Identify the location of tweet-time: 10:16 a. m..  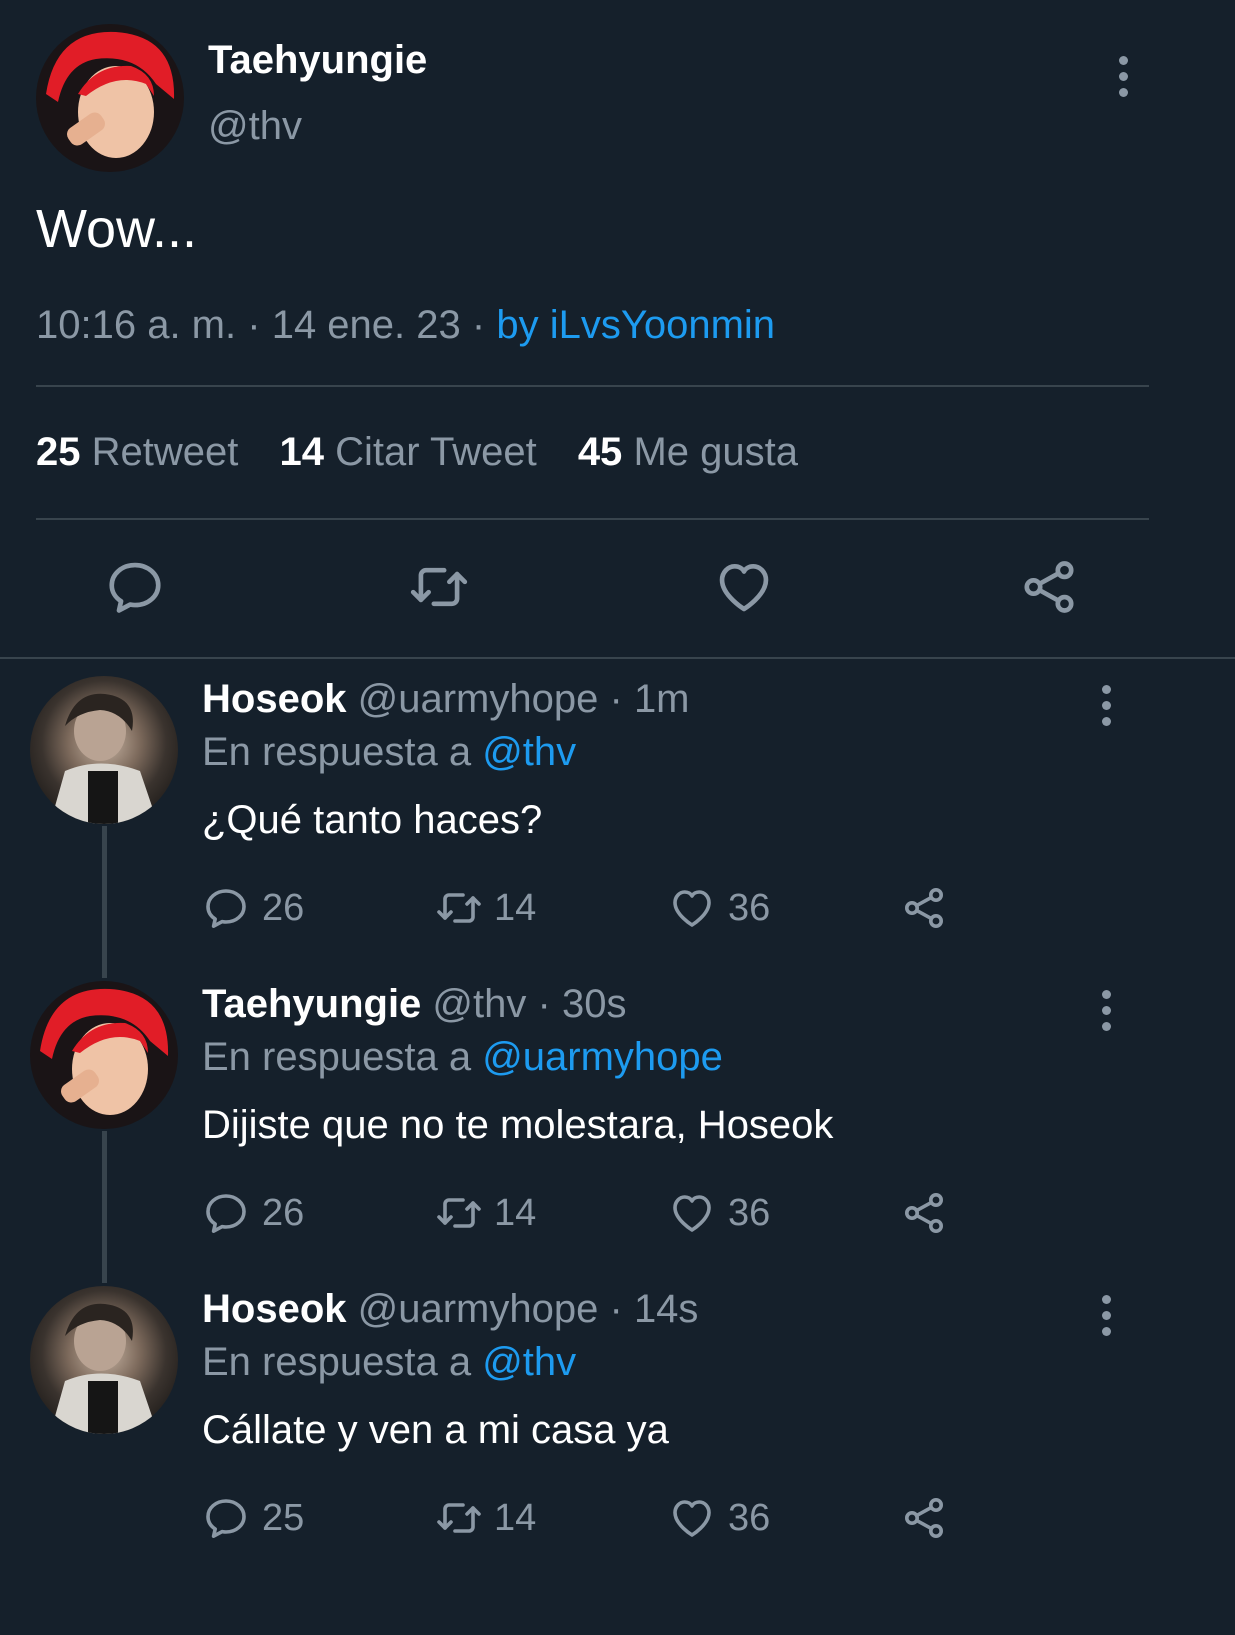
(136, 325).